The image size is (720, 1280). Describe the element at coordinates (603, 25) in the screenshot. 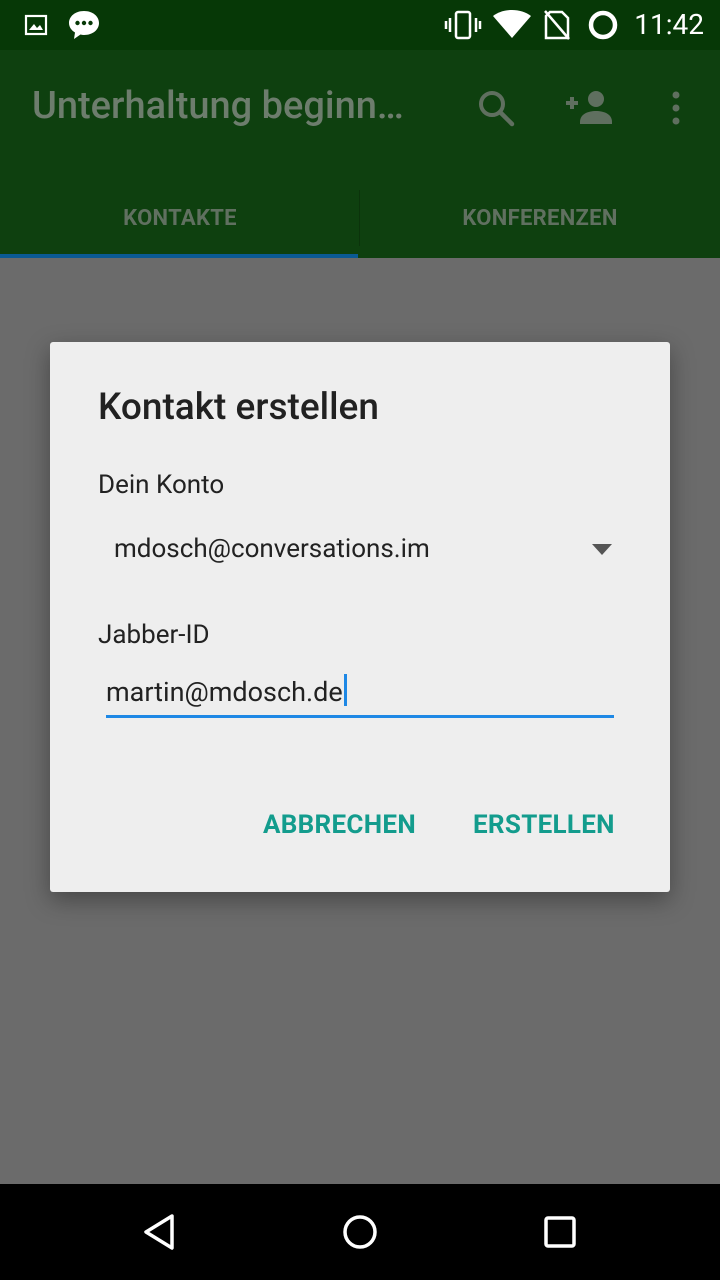

I see `sync-circle-icon` at that location.